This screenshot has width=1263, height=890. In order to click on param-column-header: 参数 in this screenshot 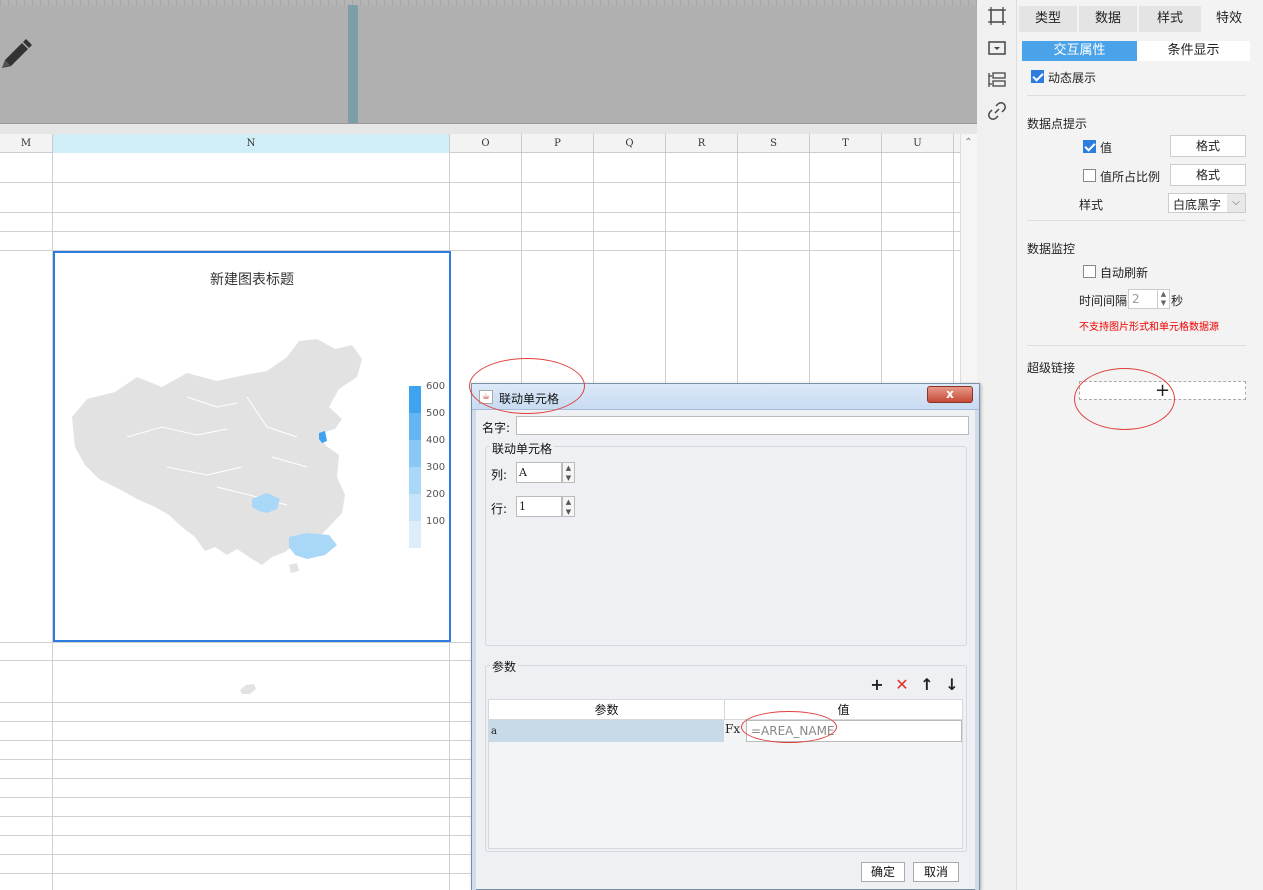, I will do `click(606, 710)`.